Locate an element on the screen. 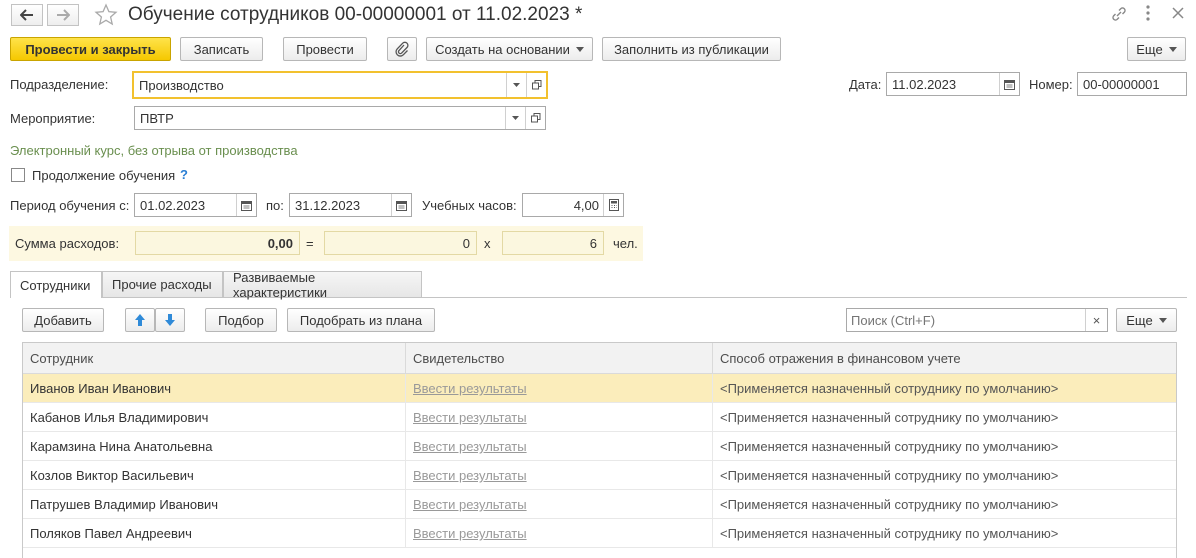 The image size is (1196, 558). period-from-field: 01.02.2023 is located at coordinates (195, 205).